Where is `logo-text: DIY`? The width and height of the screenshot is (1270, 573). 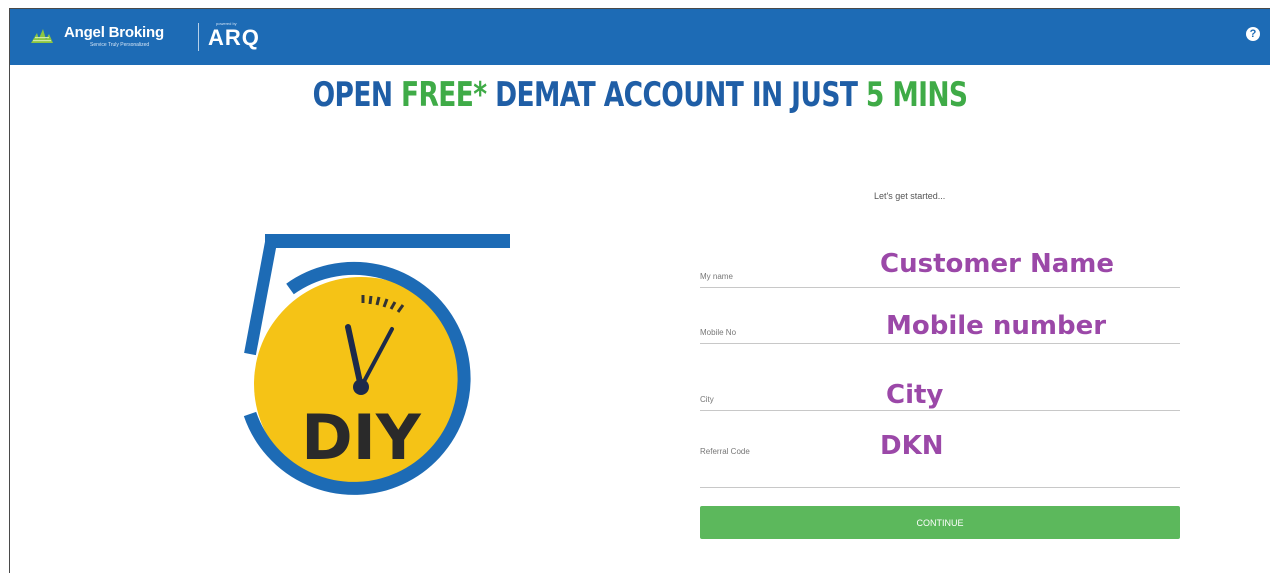 logo-text: DIY is located at coordinates (361, 437).